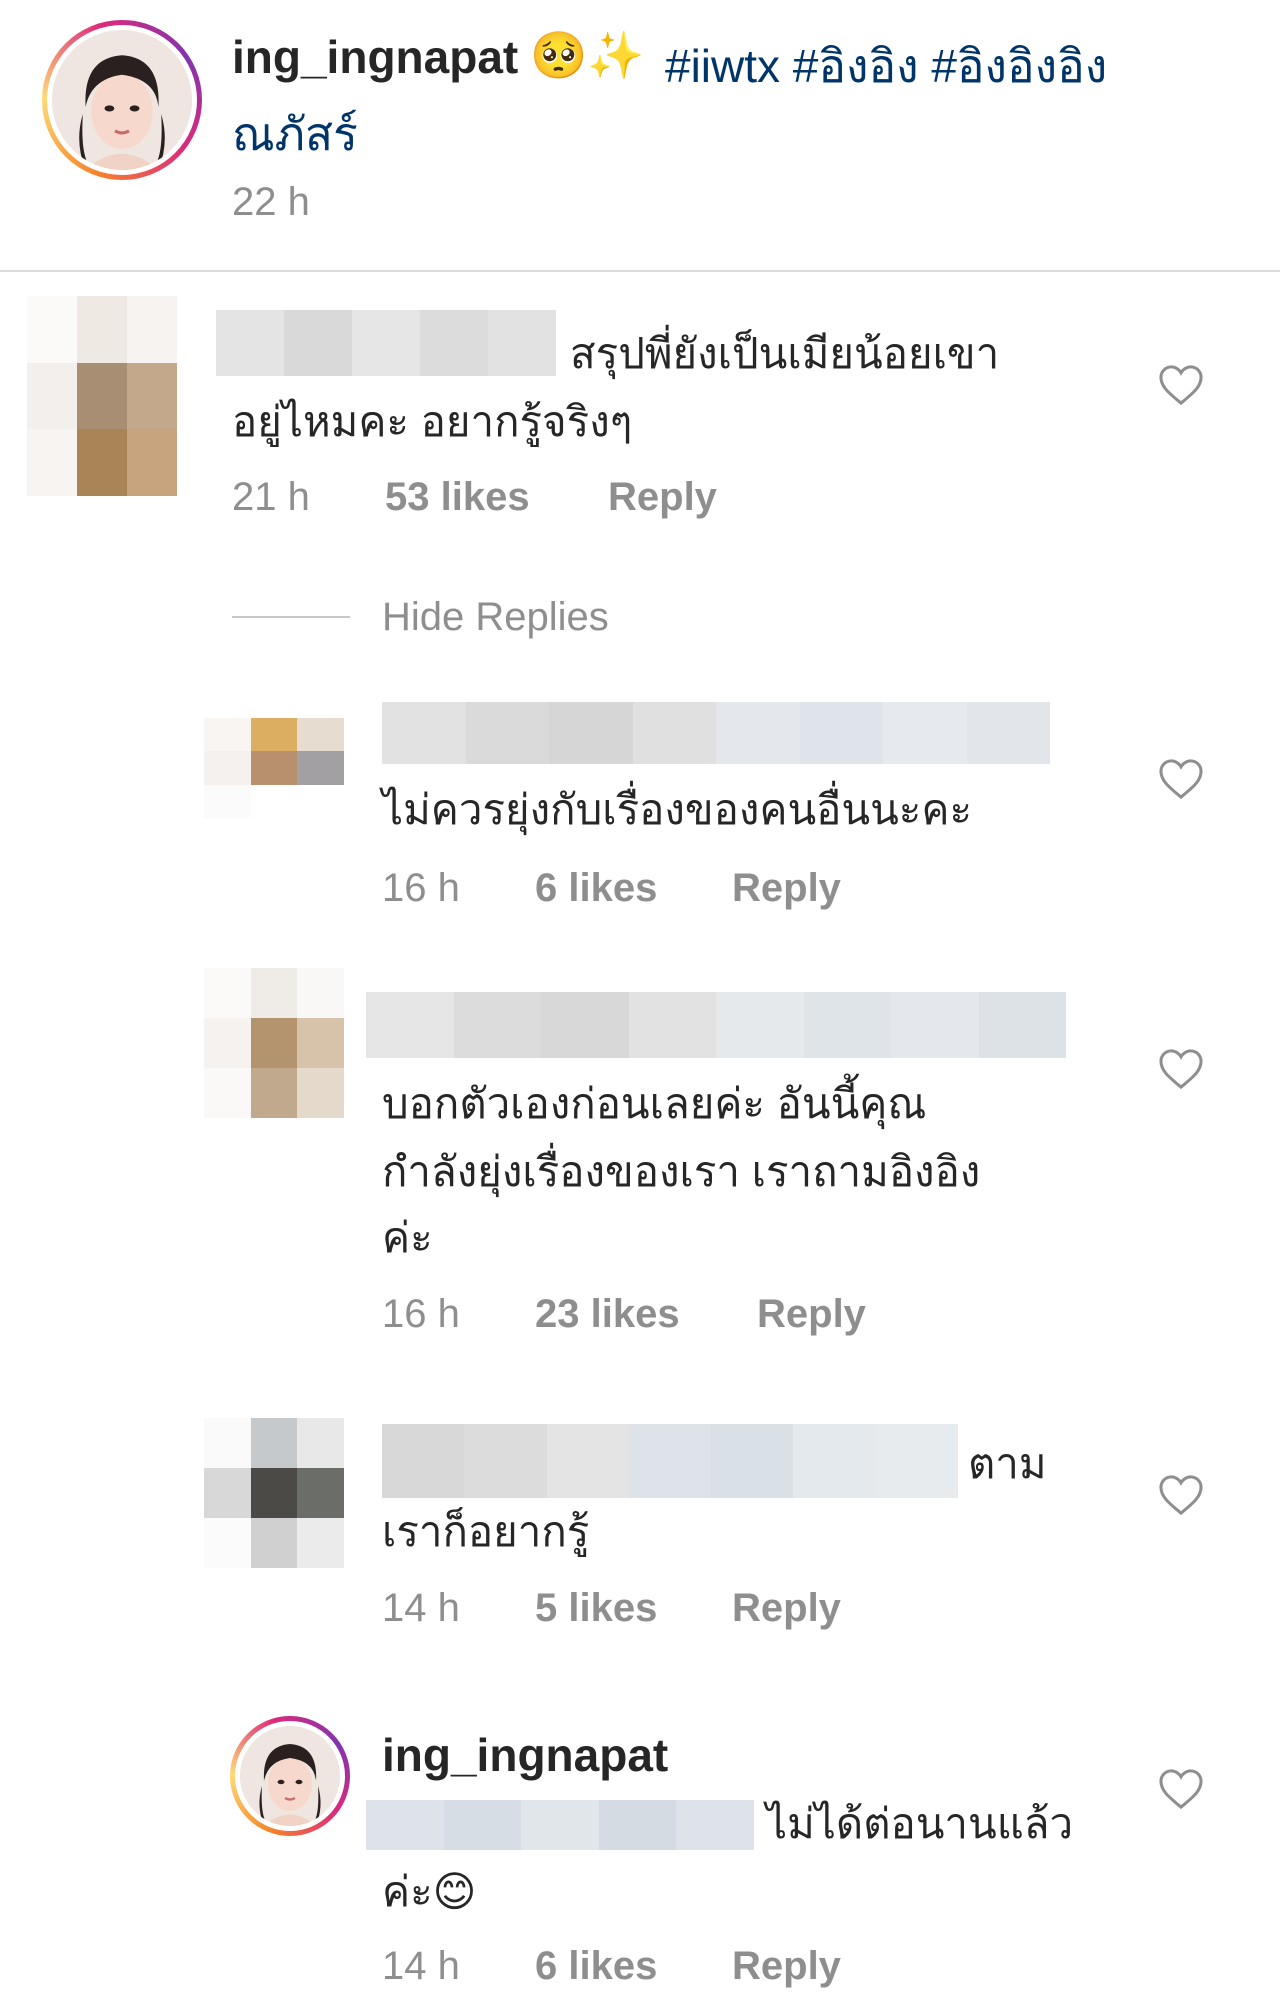  I want to click on caption-author-avatar, so click(122, 100).